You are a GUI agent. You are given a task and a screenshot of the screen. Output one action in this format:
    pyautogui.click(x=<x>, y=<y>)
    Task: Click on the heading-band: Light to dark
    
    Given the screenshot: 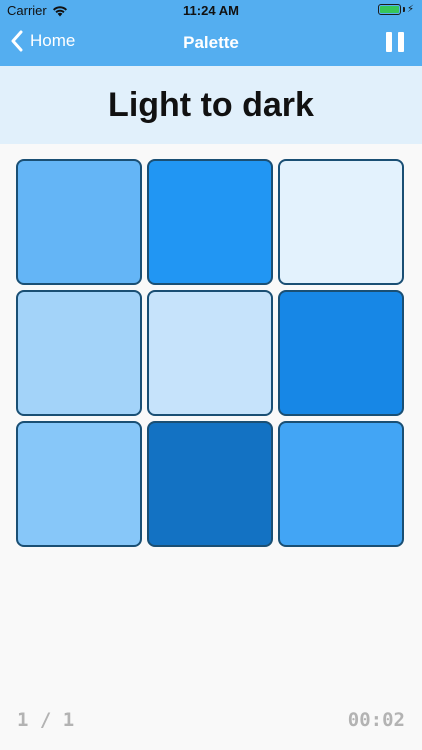 What is the action you would take?
    pyautogui.click(x=211, y=105)
    